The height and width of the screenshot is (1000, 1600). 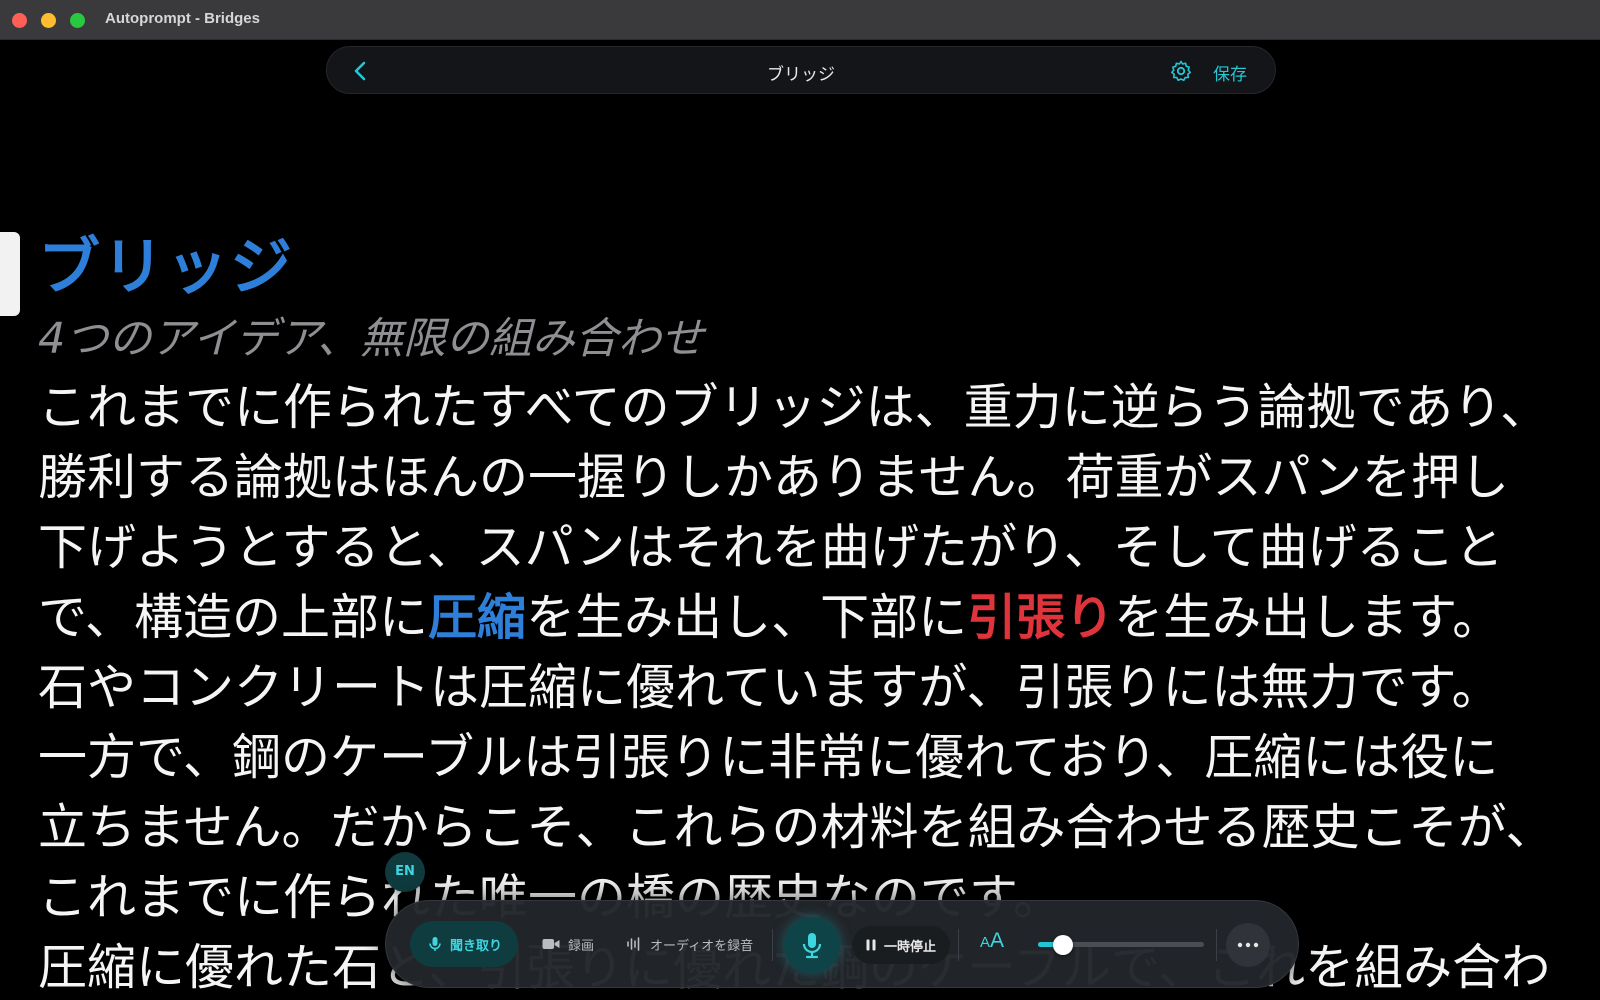 What do you see at coordinates (633, 944) in the screenshot?
I see `waveform-icon` at bounding box center [633, 944].